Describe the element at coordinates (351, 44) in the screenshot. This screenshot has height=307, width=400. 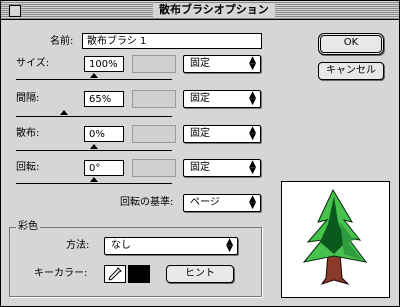
I see `ok-button: OK` at that location.